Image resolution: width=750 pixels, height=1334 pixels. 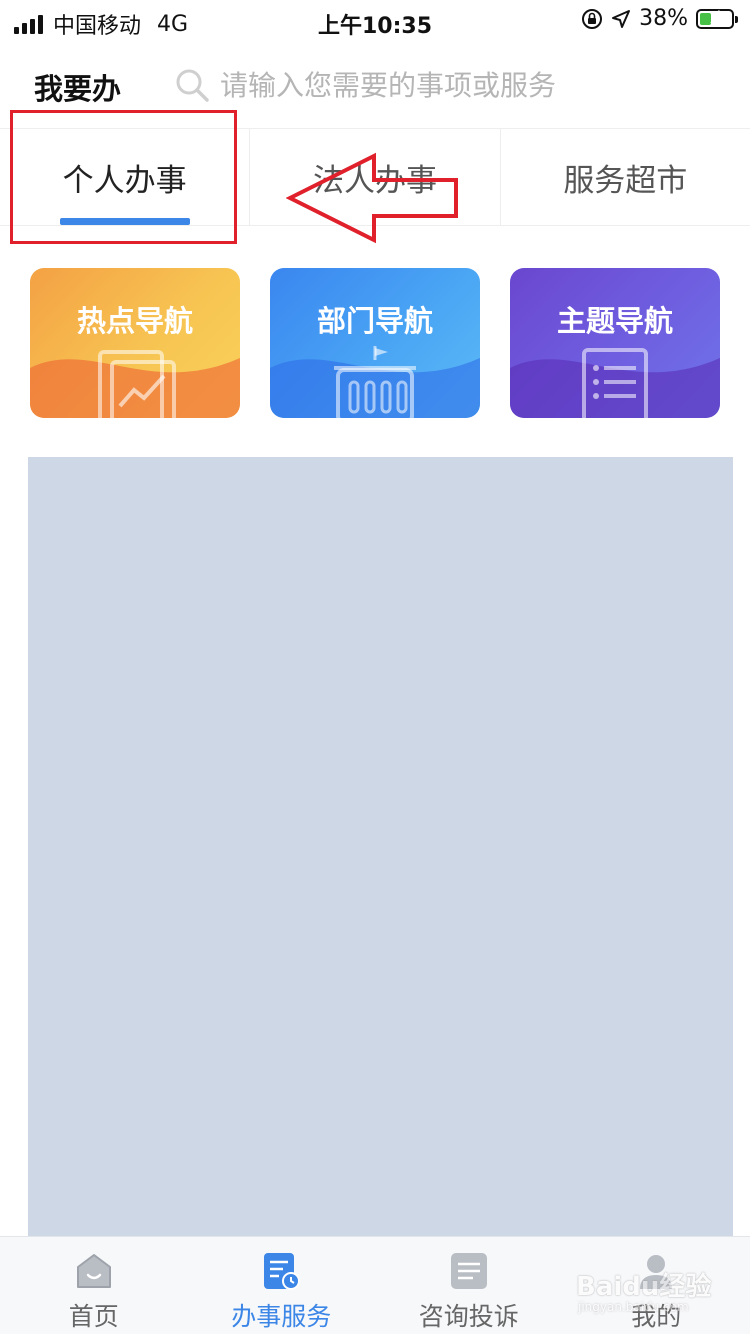 What do you see at coordinates (375, 22) in the screenshot?
I see `status-bar: 中国移动 4G 上午10:35 38% ⚡` at bounding box center [375, 22].